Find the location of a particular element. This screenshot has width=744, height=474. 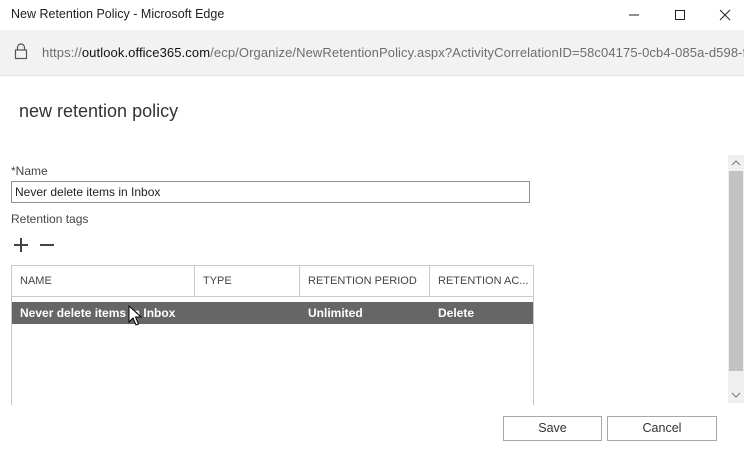

close-icon is located at coordinates (725, 15).